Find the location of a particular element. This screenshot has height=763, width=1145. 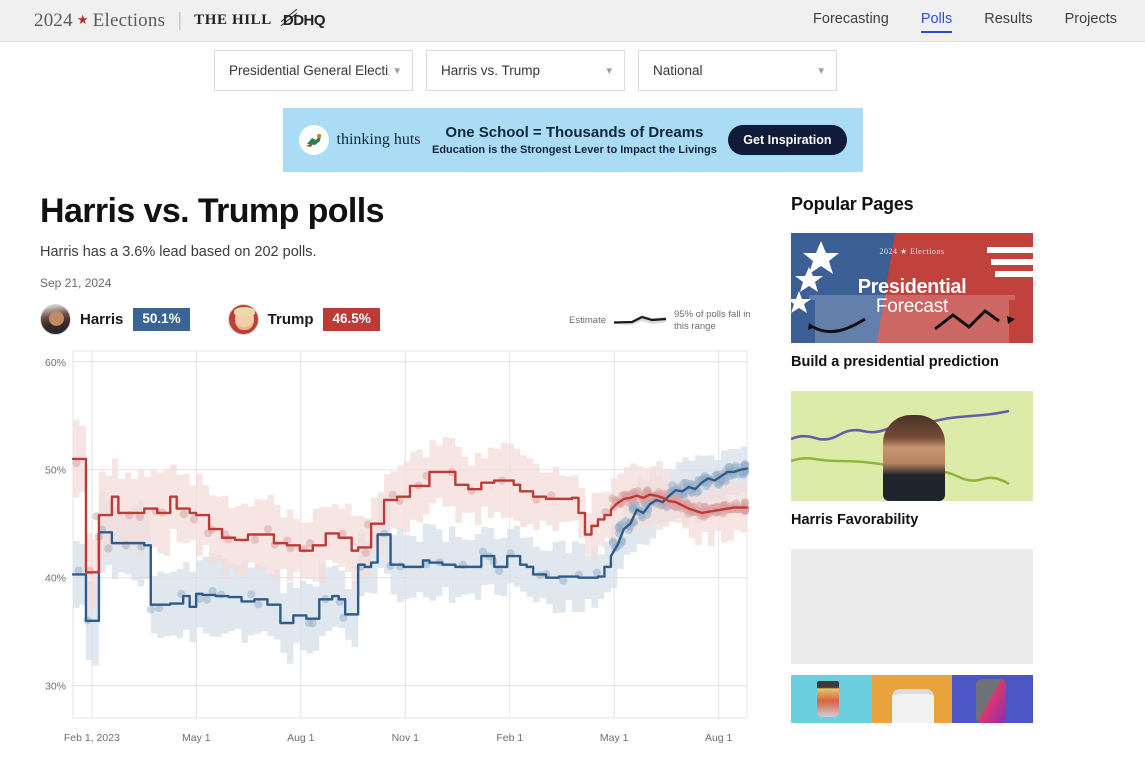

candidate-harris: Harris 50.1% is located at coordinates (115, 319).